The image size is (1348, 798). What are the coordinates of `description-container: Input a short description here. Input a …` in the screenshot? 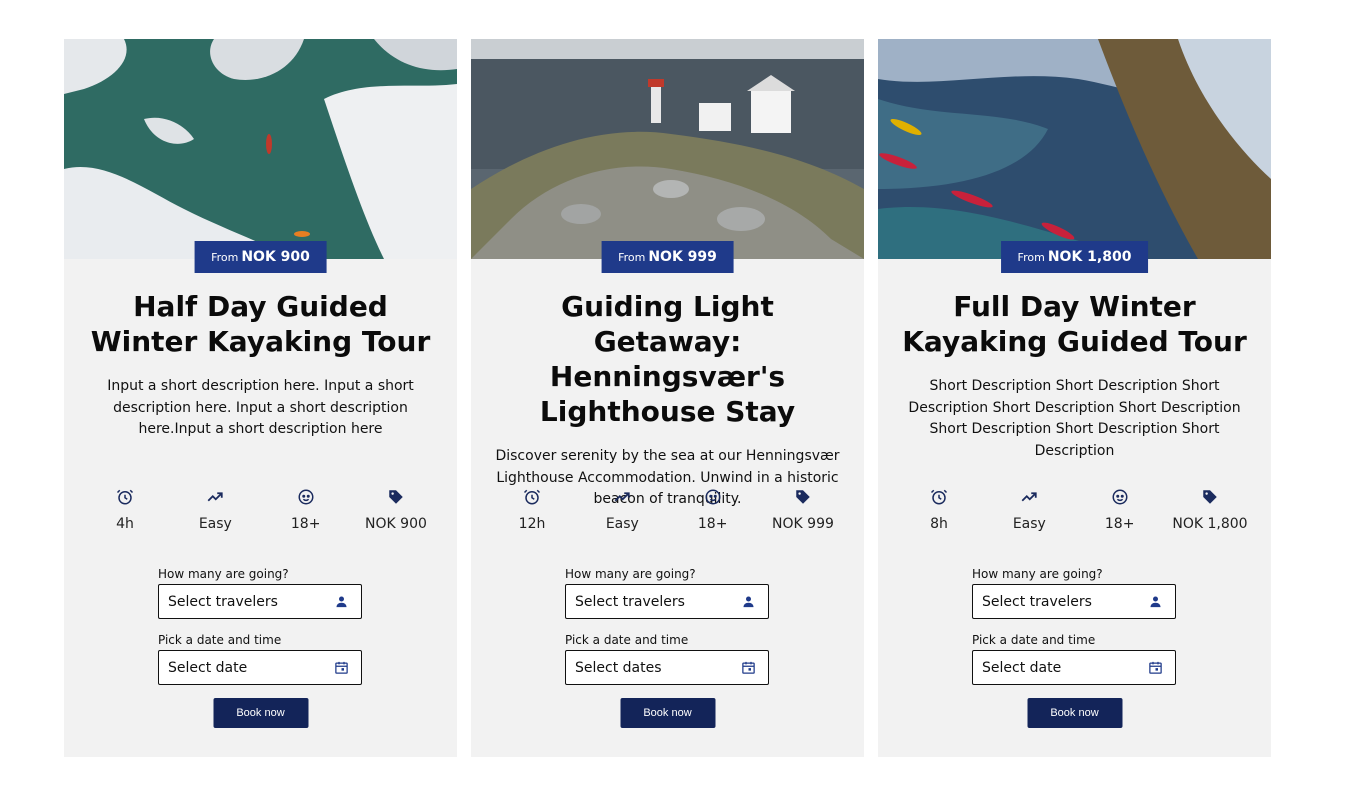 It's located at (260, 419).